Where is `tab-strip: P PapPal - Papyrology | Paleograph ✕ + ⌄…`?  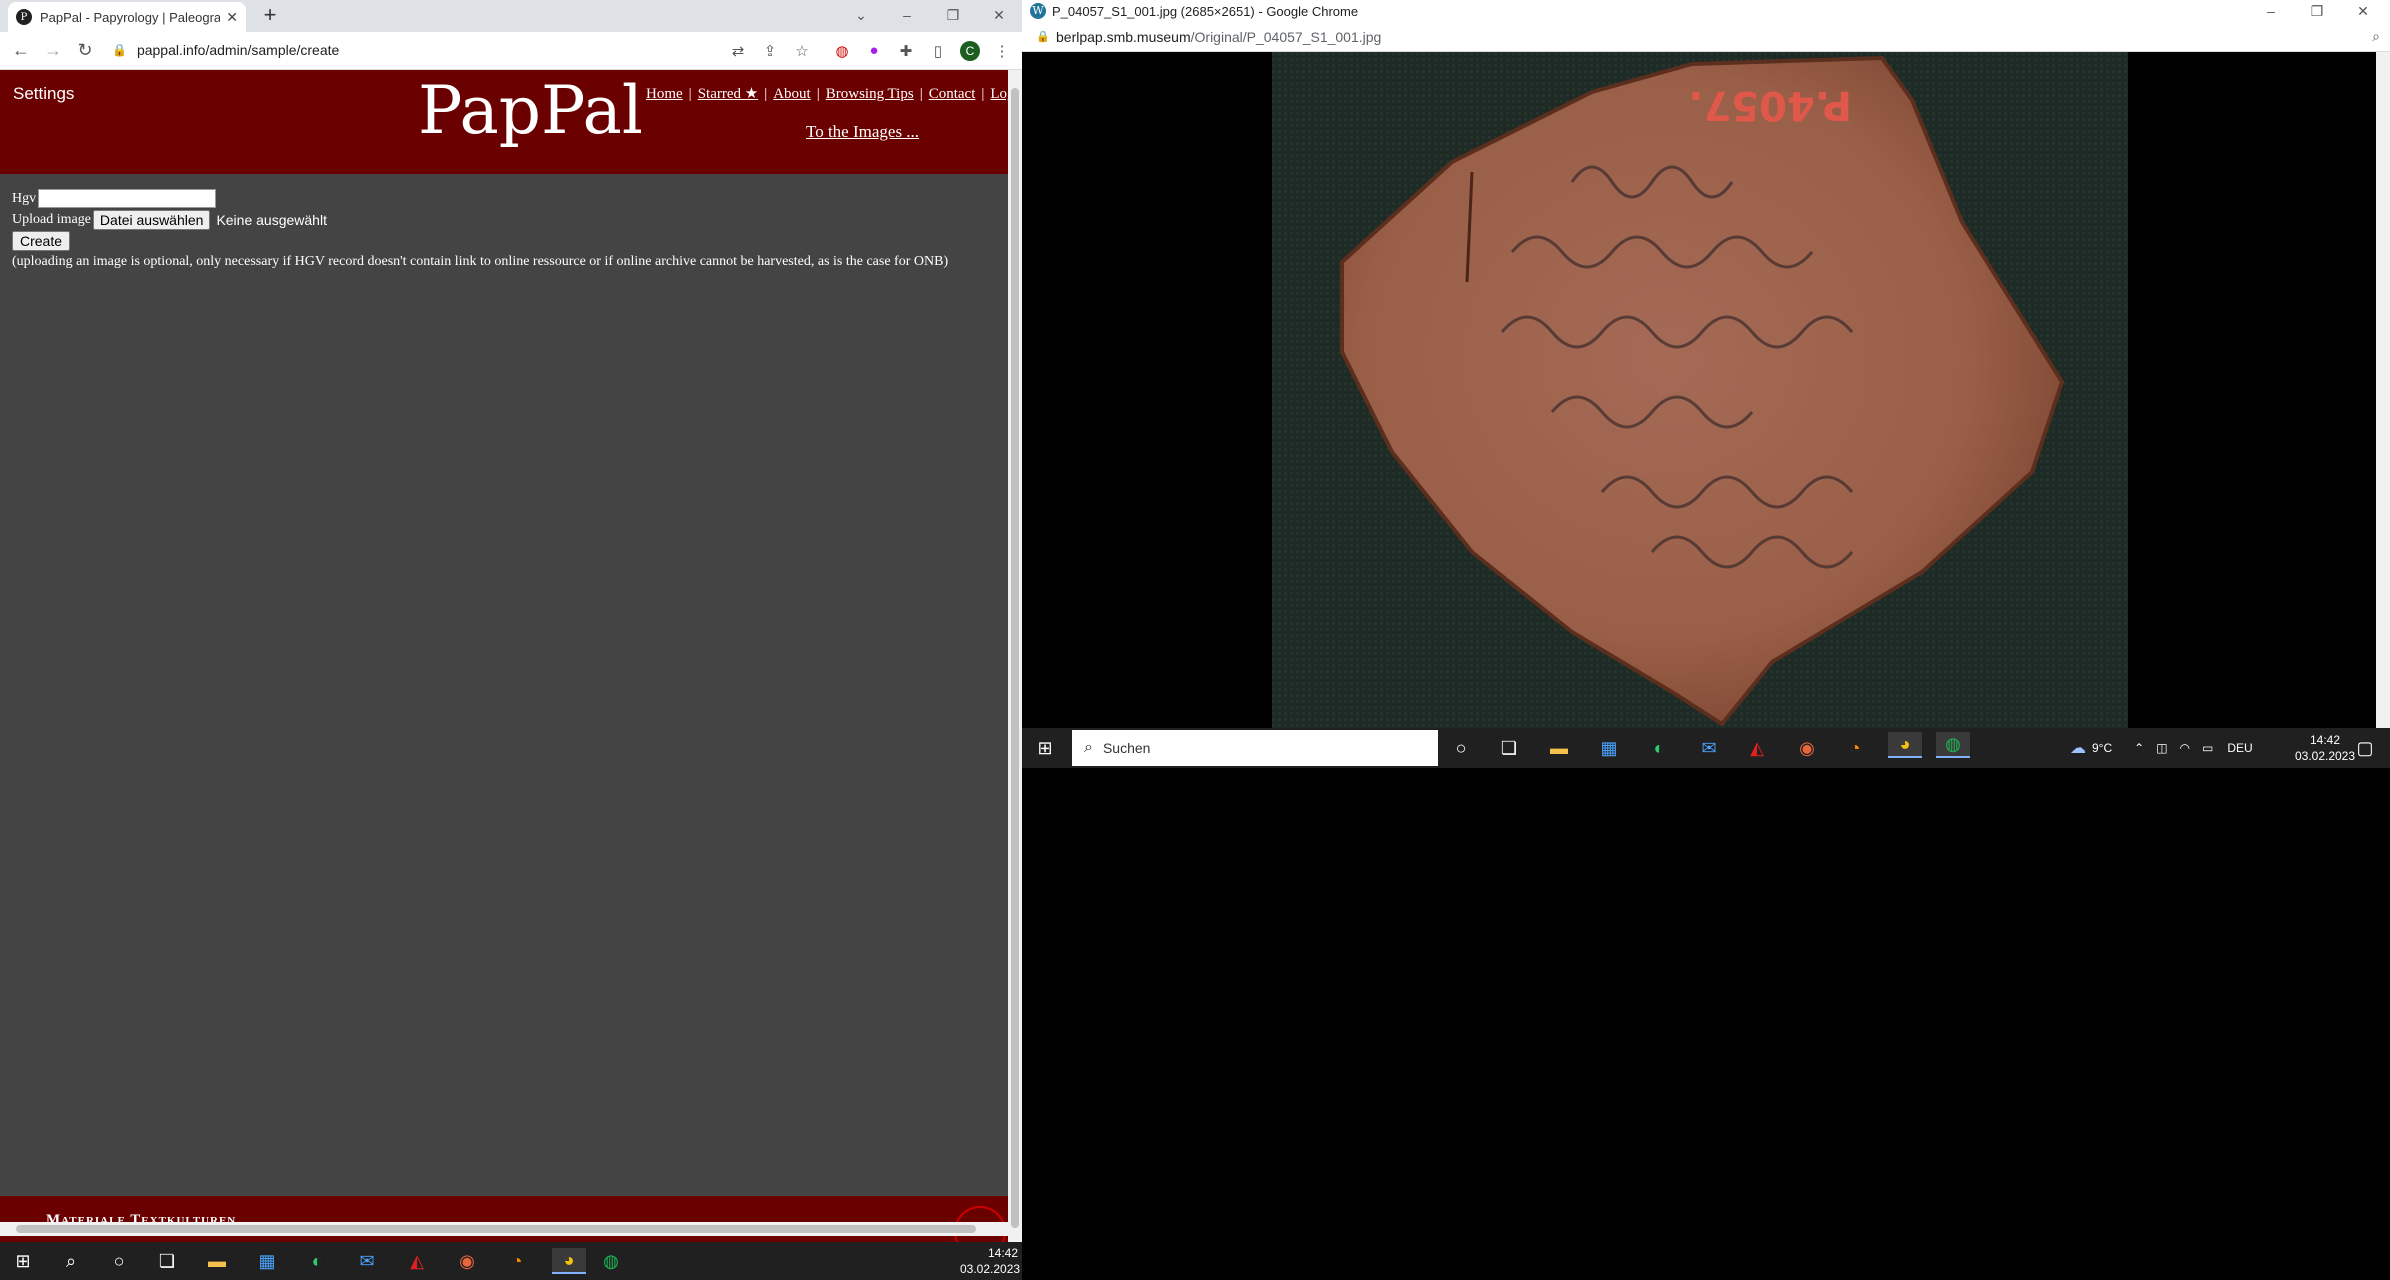 tab-strip: P PapPal - Papyrology | Paleograph ✕ + ⌄… is located at coordinates (511, 16).